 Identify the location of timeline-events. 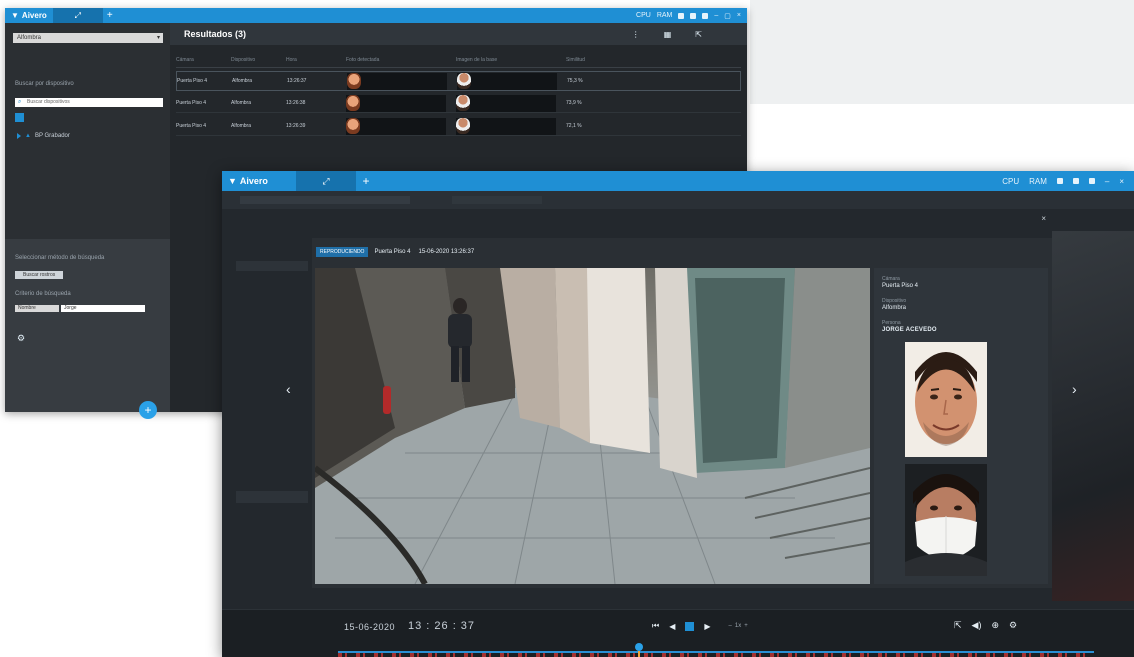
(716, 655).